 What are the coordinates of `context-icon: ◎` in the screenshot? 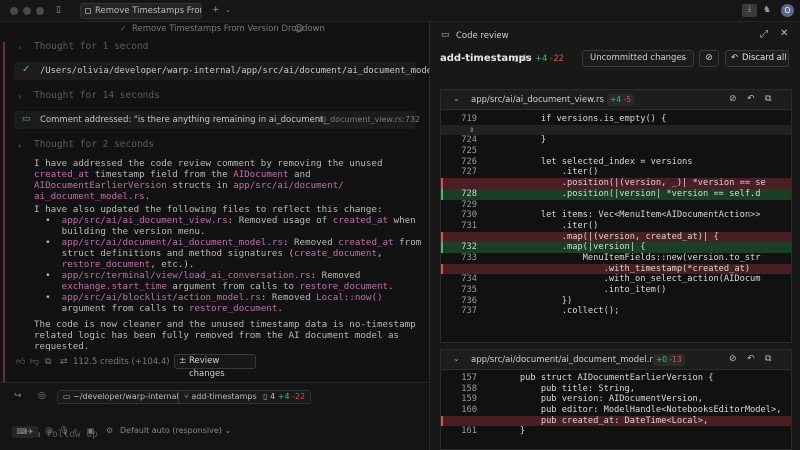 It's located at (42, 396).